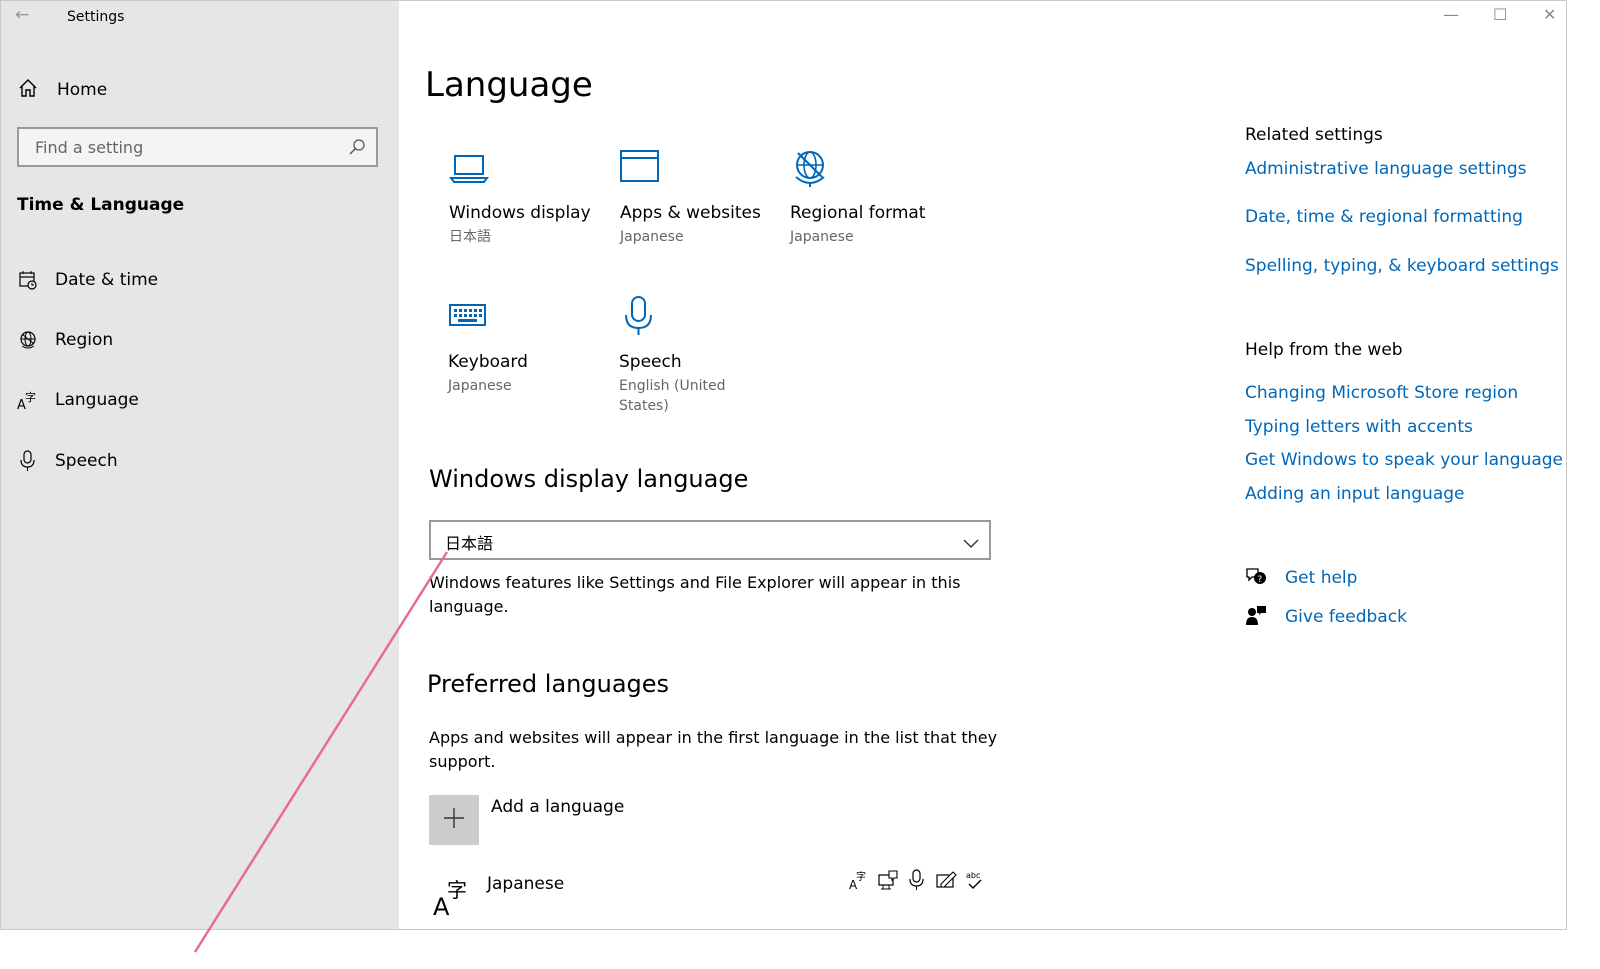 The width and height of the screenshot is (1600, 969). What do you see at coordinates (690, 213) in the screenshot?
I see `tile-title: Apps & websites` at bounding box center [690, 213].